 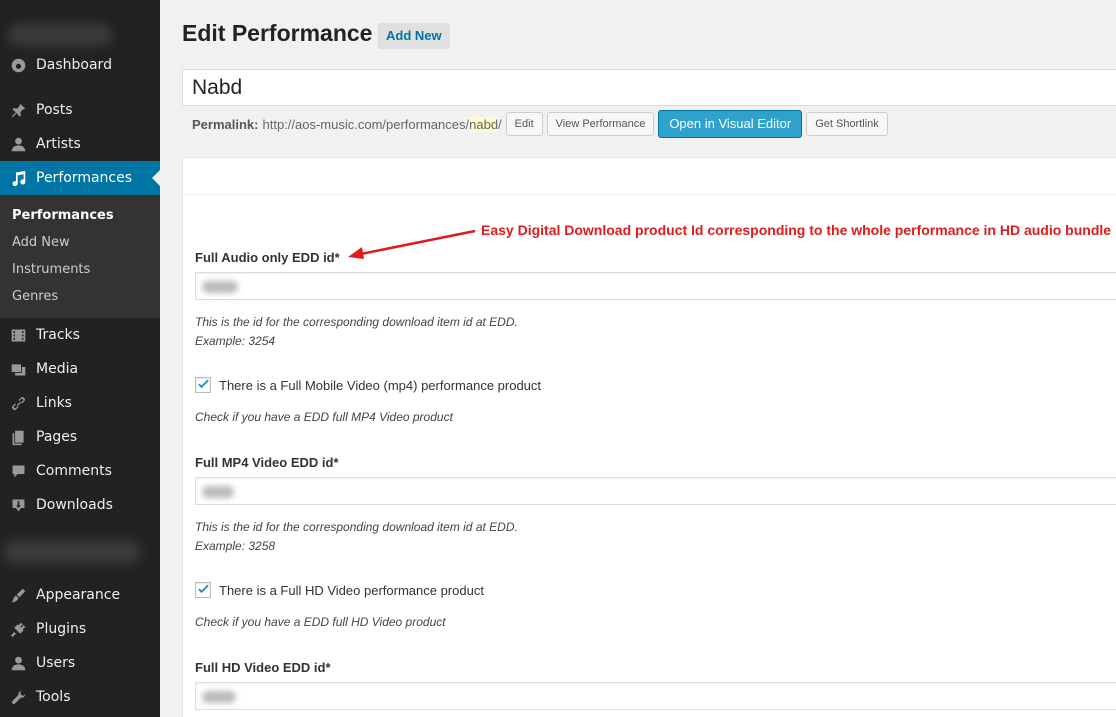 What do you see at coordinates (655, 696) in the screenshot?
I see `hd-edd-id-input` at bounding box center [655, 696].